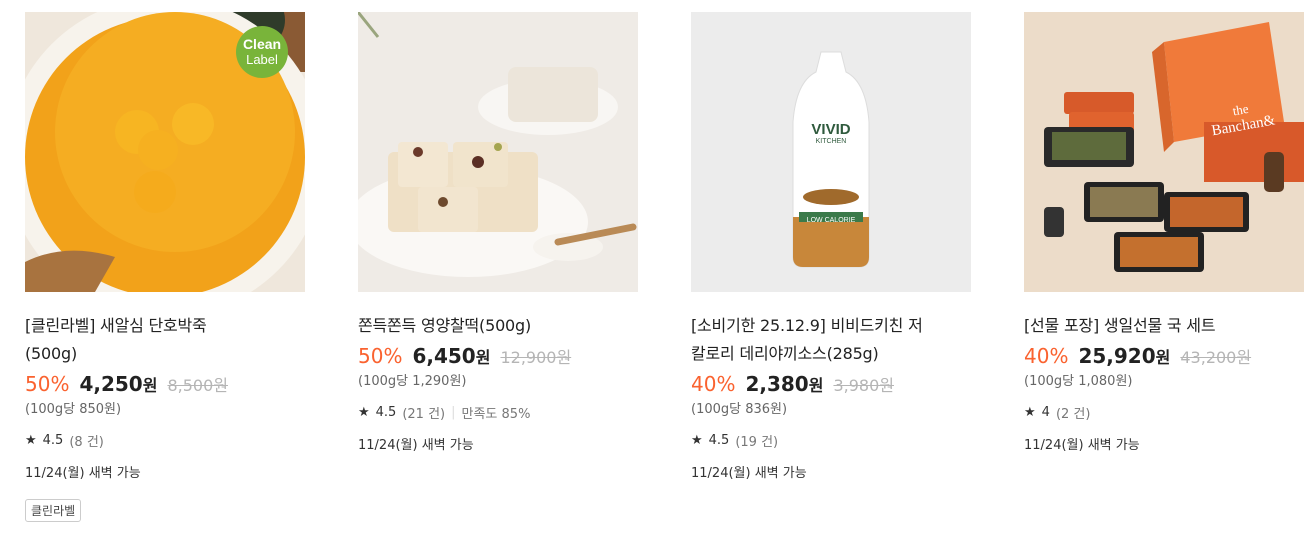  What do you see at coordinates (451, 356) in the screenshot?
I see `sale-price: 6,450원` at bounding box center [451, 356].